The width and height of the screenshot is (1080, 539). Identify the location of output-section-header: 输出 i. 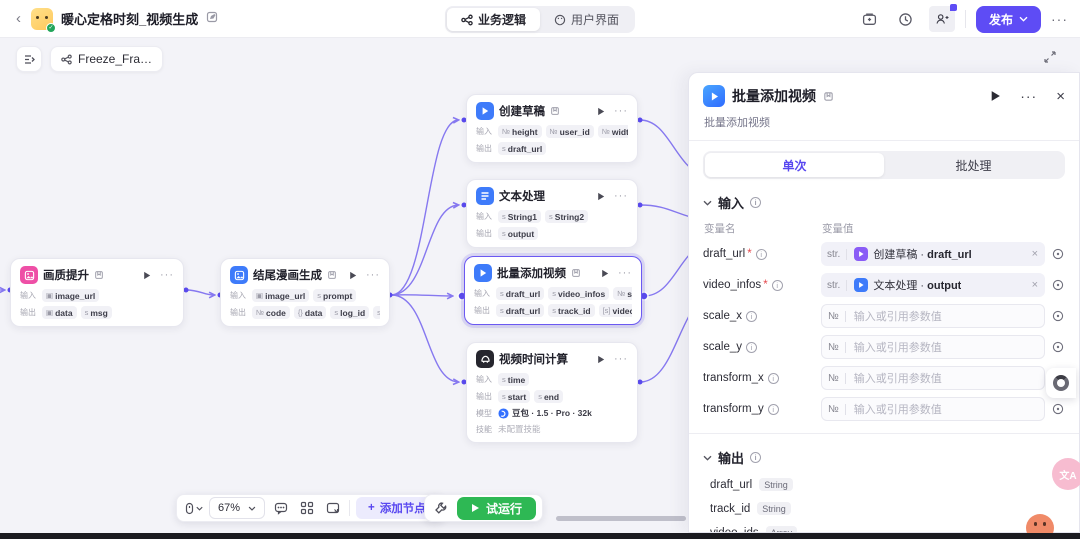
(884, 457).